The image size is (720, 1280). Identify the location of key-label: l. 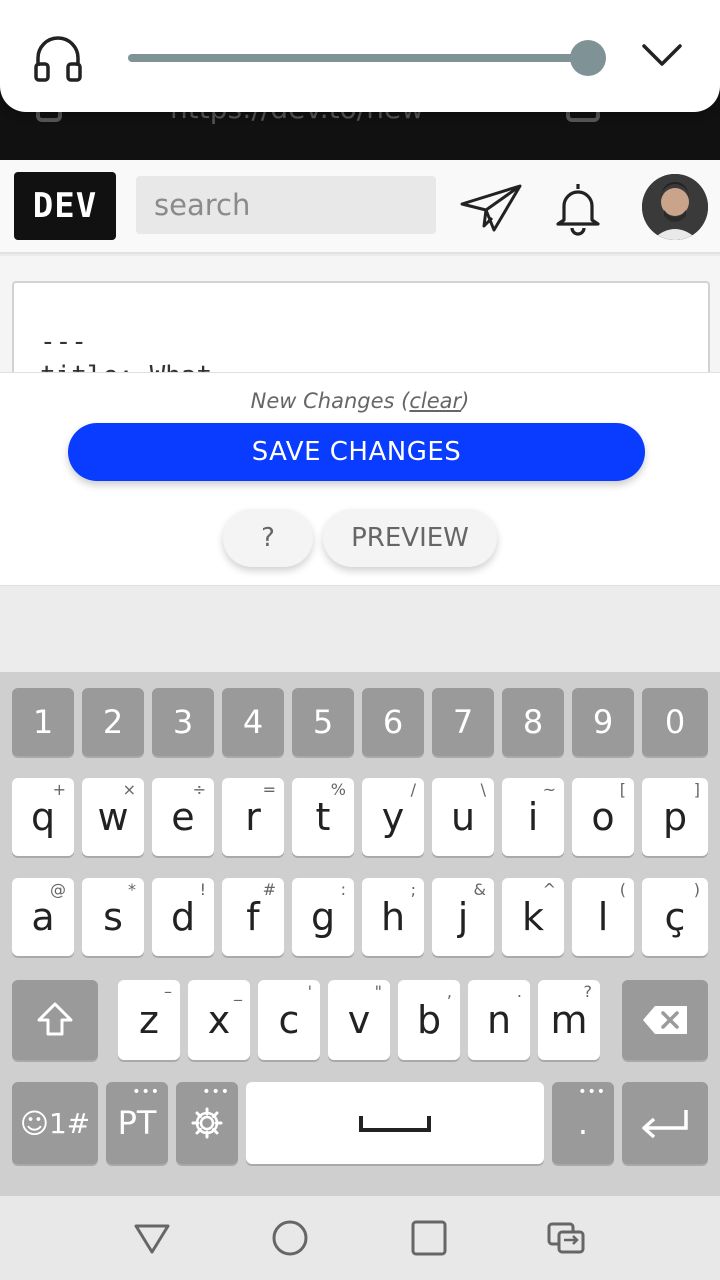
(603, 917).